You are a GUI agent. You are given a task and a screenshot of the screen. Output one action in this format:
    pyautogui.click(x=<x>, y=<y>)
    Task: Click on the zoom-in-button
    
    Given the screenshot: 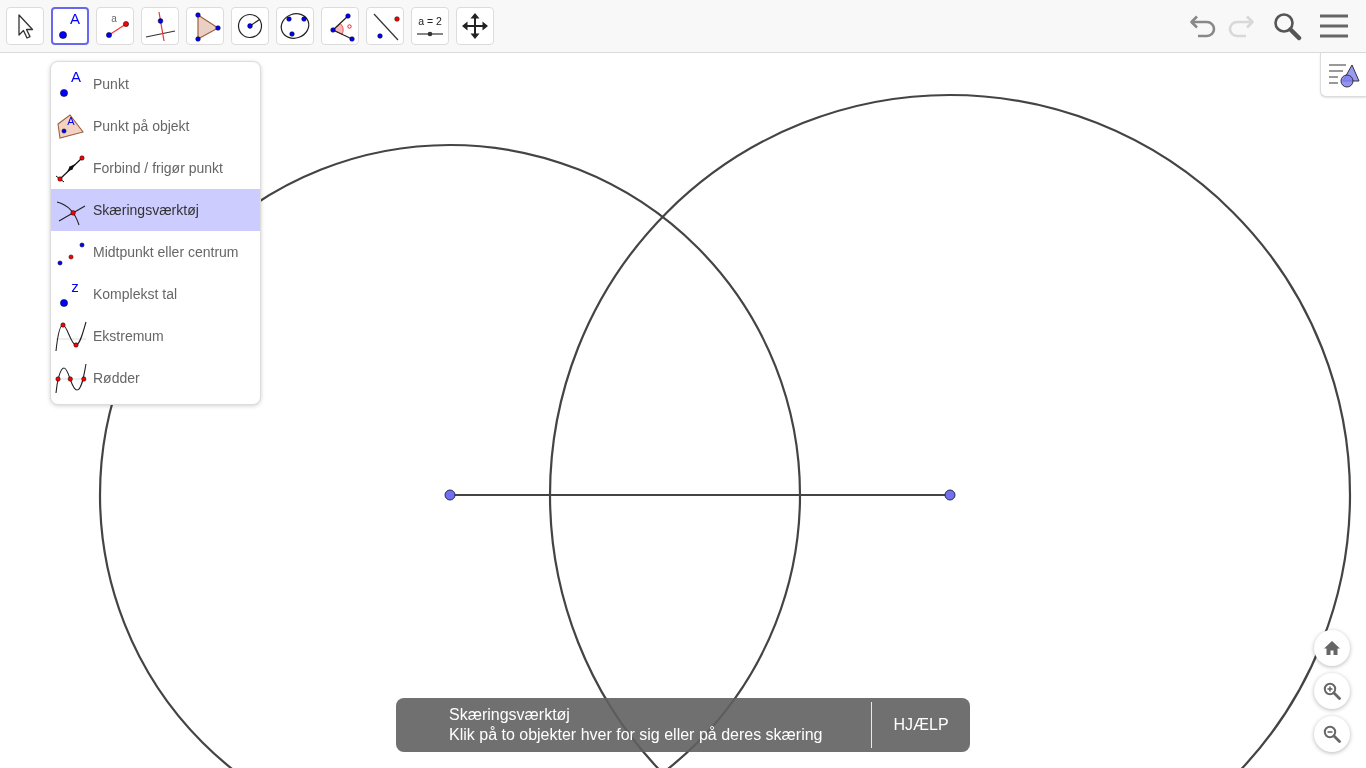 What is the action you would take?
    pyautogui.click(x=1332, y=691)
    